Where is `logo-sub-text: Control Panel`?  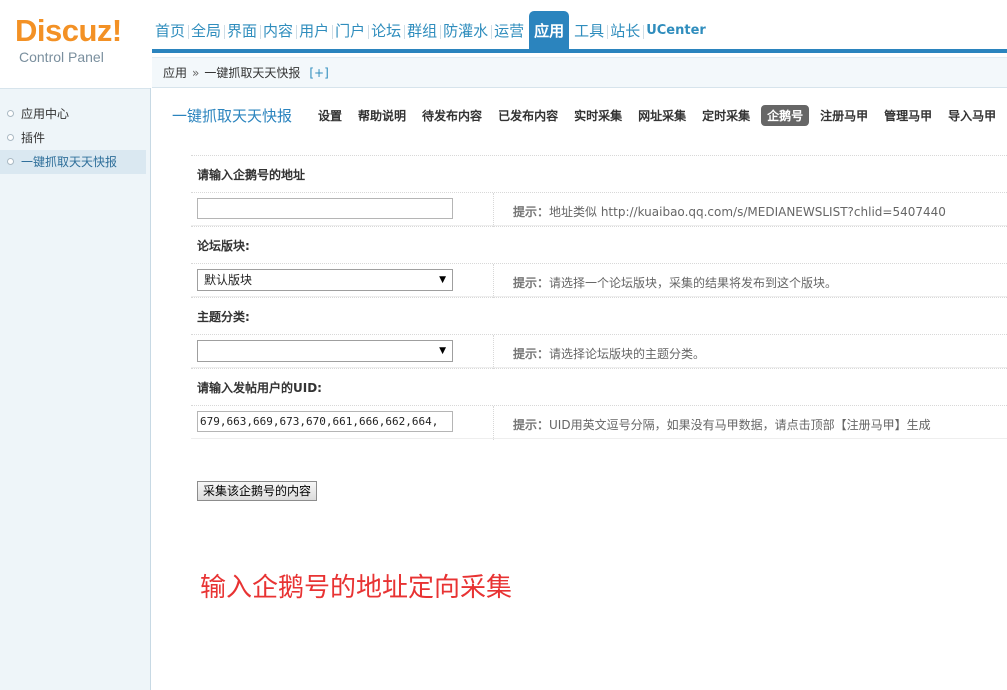
logo-sub-text: Control Panel is located at coordinates (61, 57).